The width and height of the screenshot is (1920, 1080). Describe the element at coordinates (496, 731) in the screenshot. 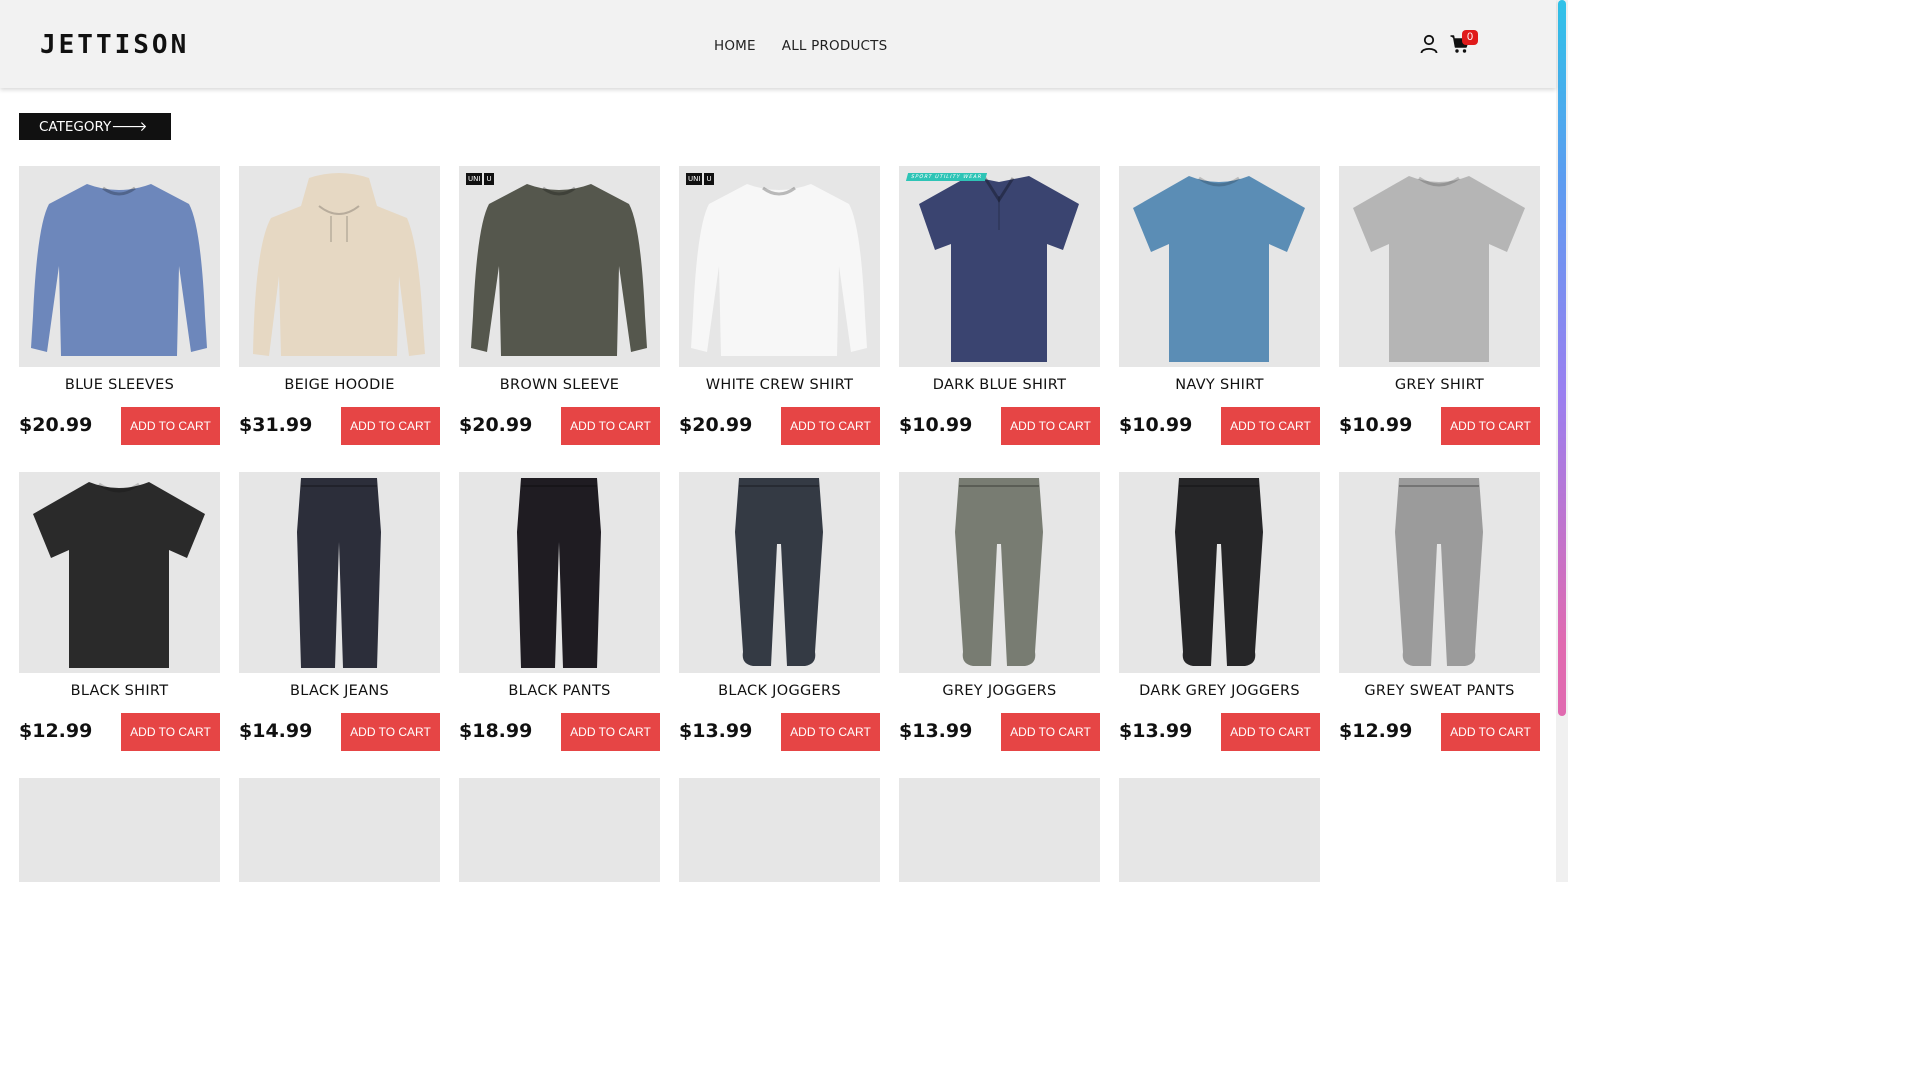

I see `product-price: $18.99` at that location.